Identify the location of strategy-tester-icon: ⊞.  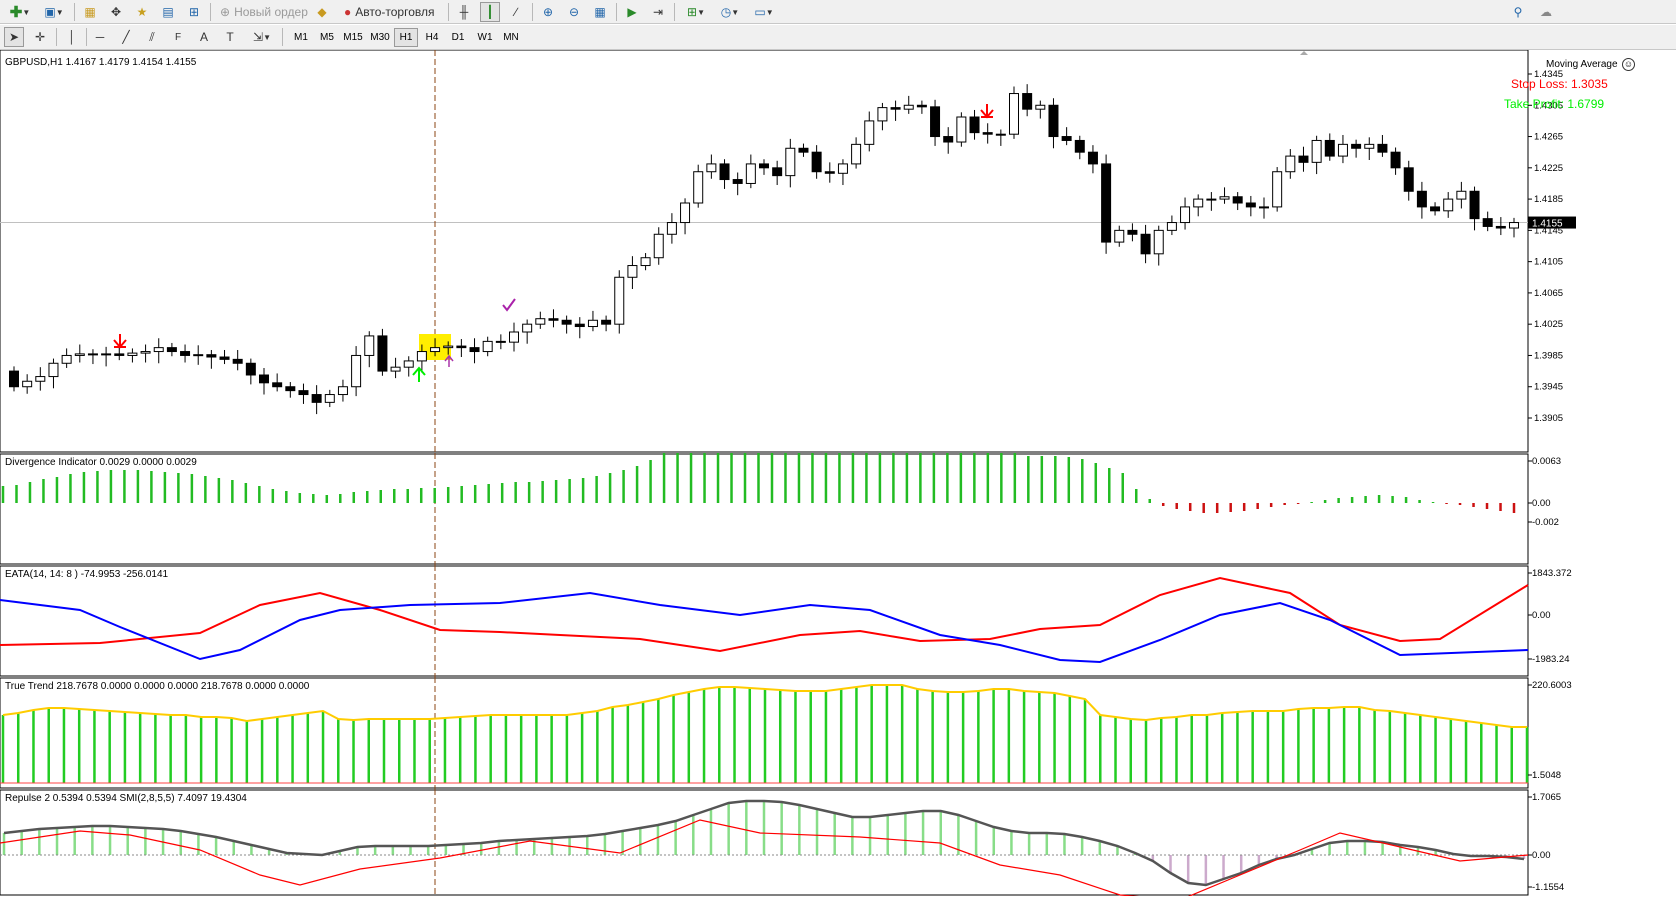
(194, 12).